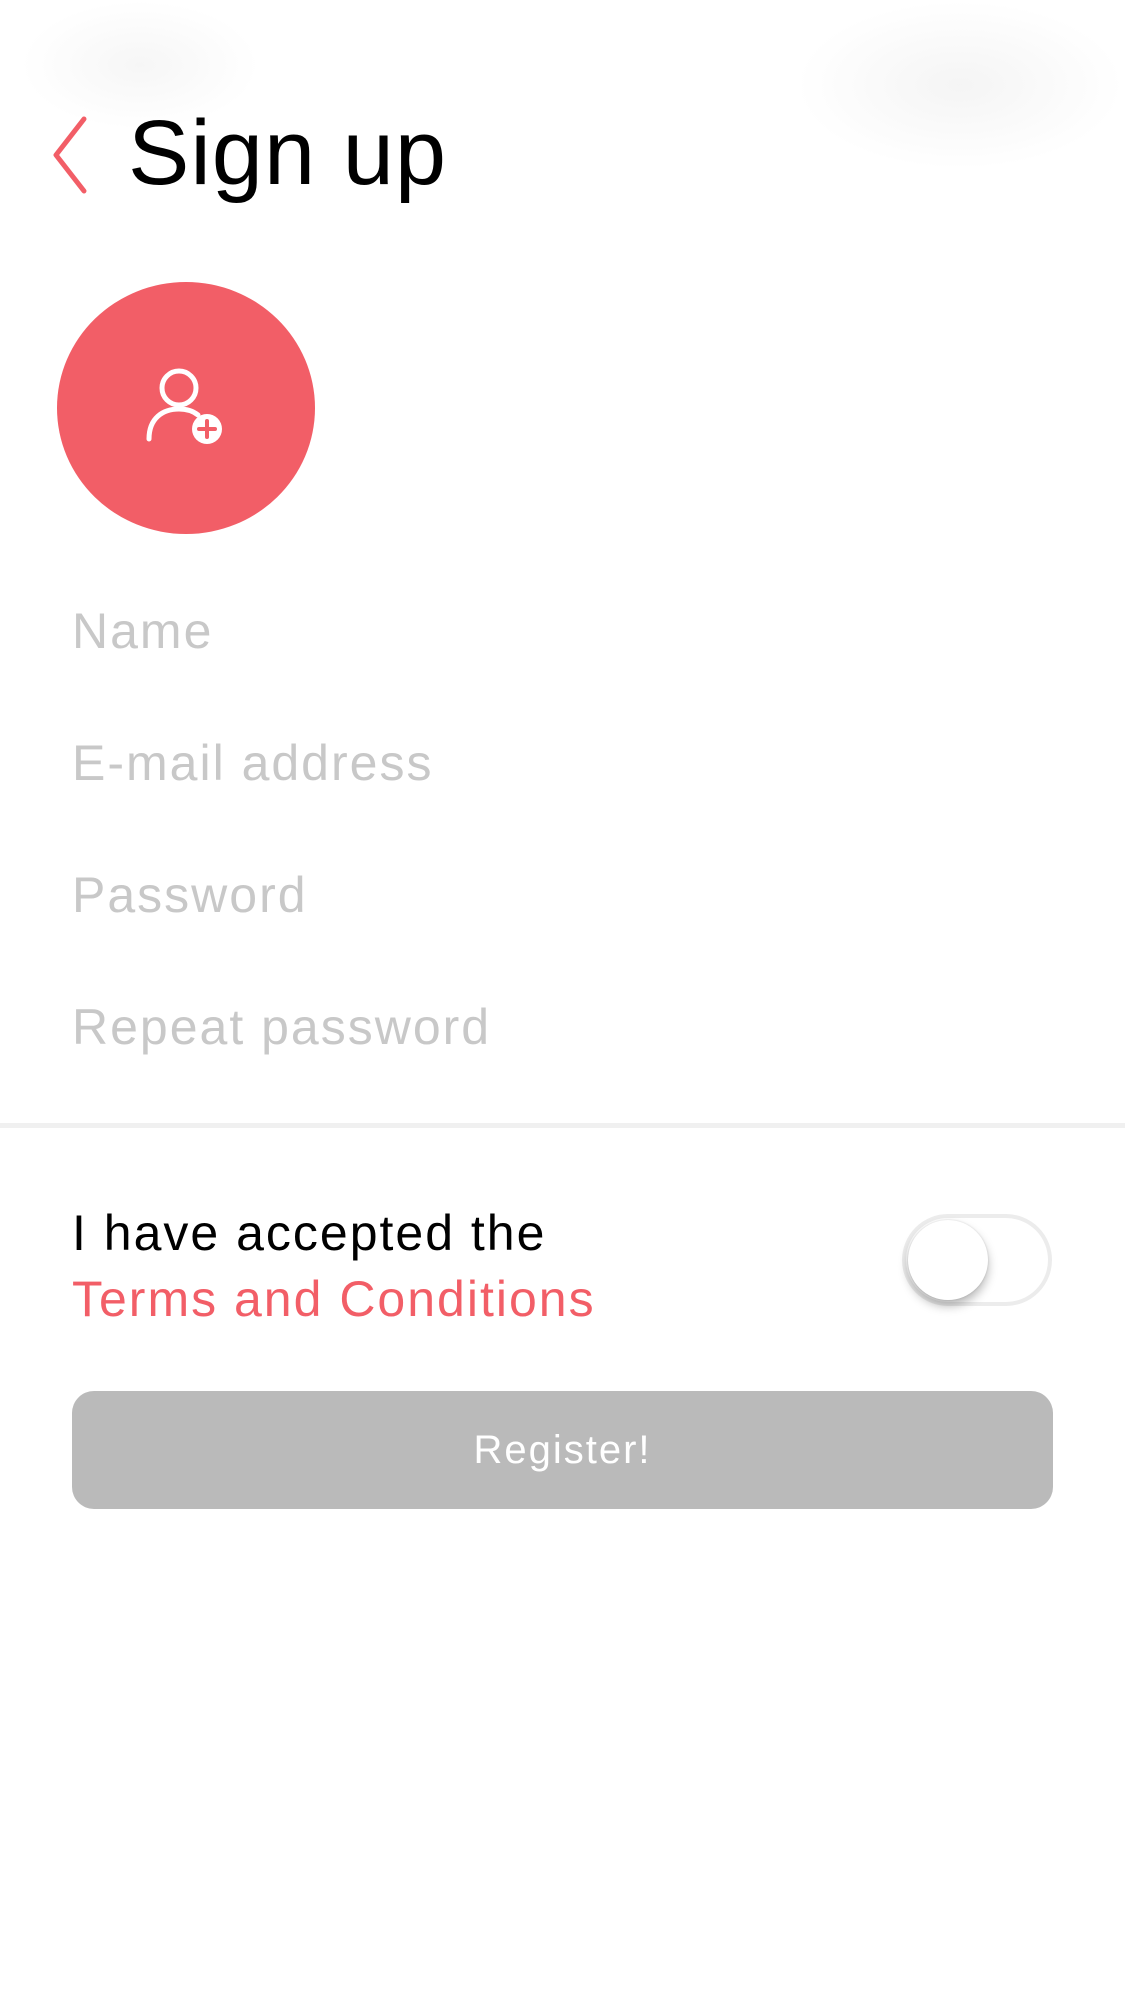  Describe the element at coordinates (562, 895) in the screenshot. I see `password-field` at that location.